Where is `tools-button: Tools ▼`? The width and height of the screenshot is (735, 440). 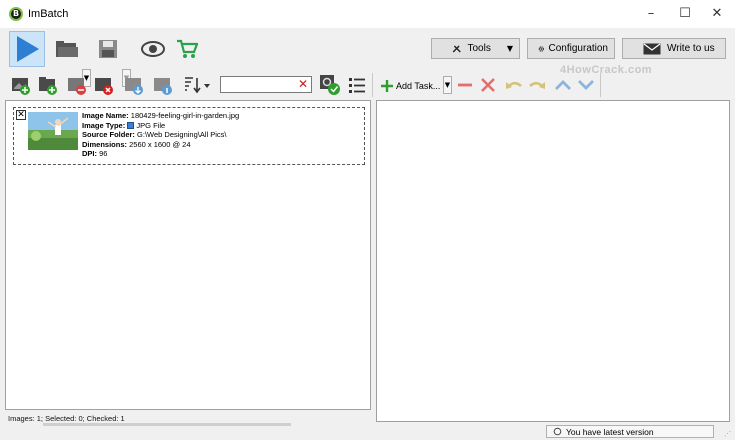 tools-button: Tools ▼ is located at coordinates (475, 48).